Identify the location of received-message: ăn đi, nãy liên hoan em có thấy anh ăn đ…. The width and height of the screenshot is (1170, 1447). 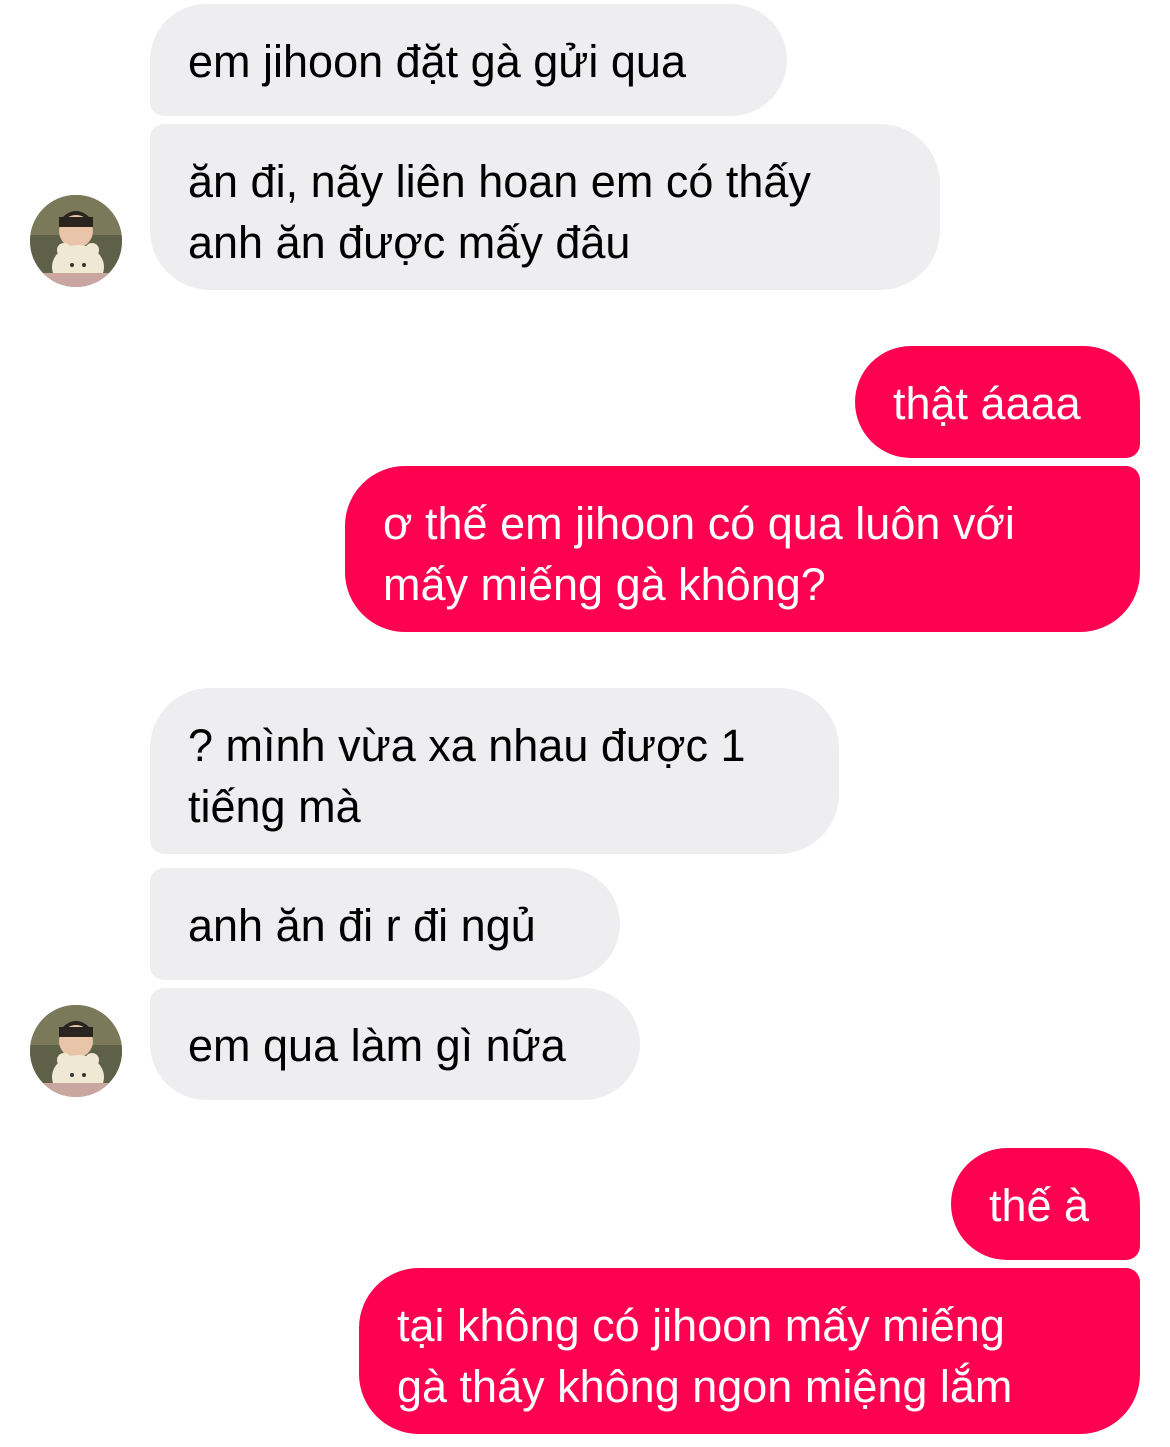
(545, 207).